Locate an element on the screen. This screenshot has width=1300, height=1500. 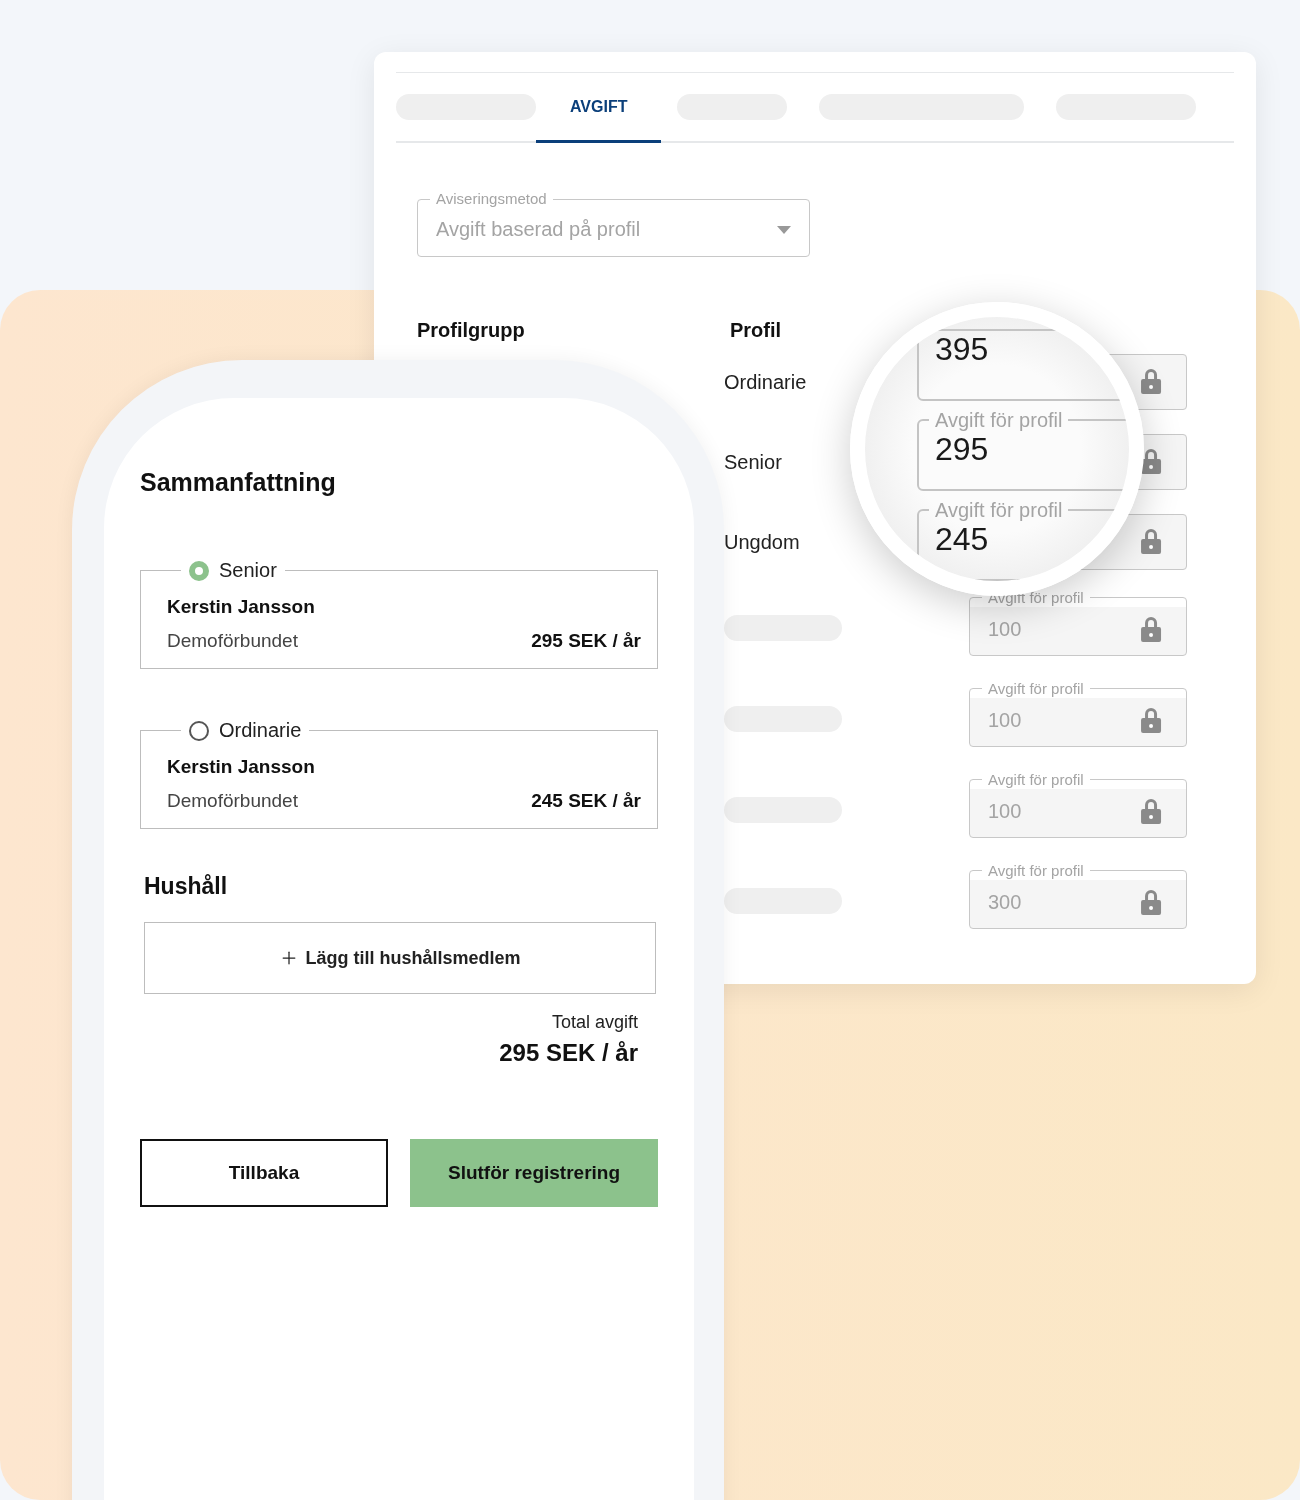
summary-title: Sammanfattning is located at coordinates (238, 482).